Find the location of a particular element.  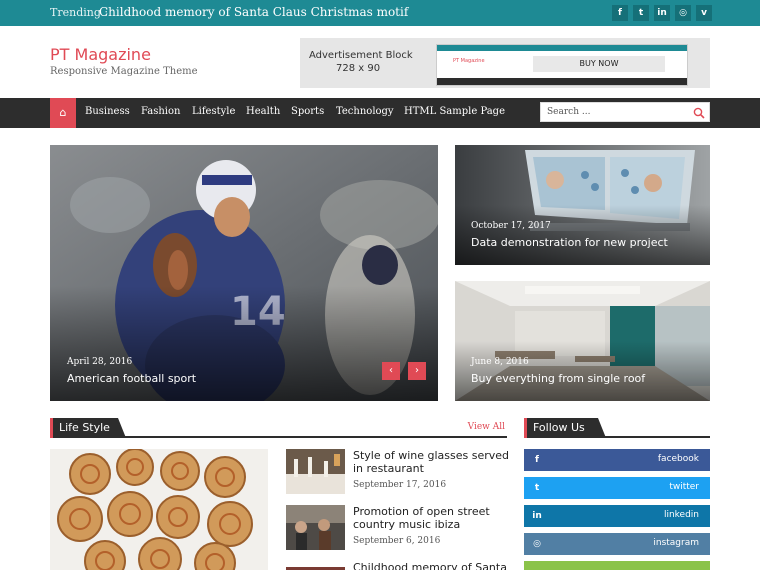

post-thumb-wine-glasses is located at coordinates (315, 471).